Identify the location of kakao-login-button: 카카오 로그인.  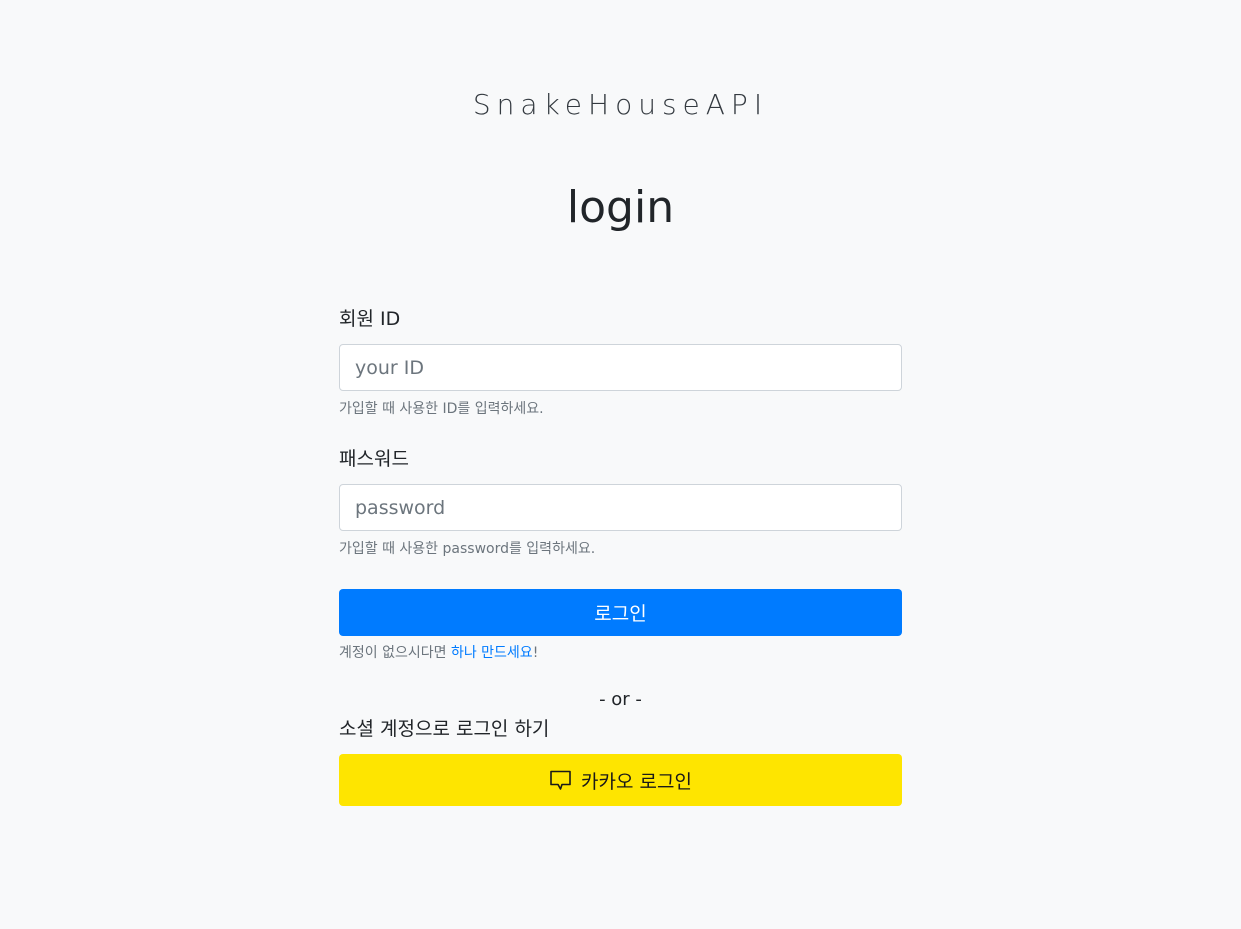
(620, 780).